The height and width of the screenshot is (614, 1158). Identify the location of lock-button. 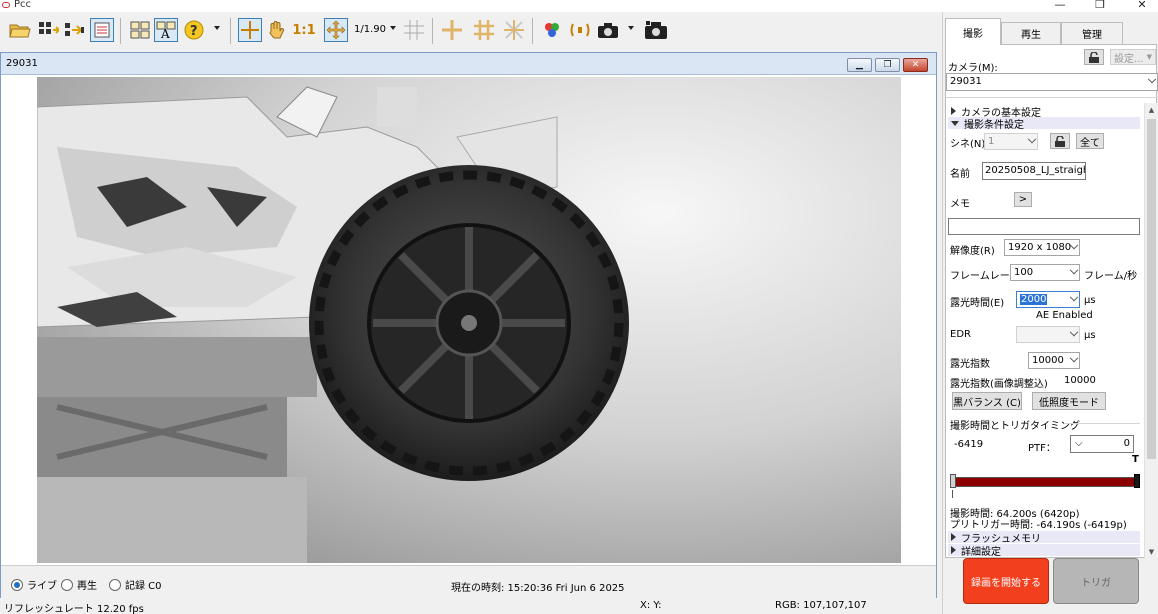
(1094, 57).